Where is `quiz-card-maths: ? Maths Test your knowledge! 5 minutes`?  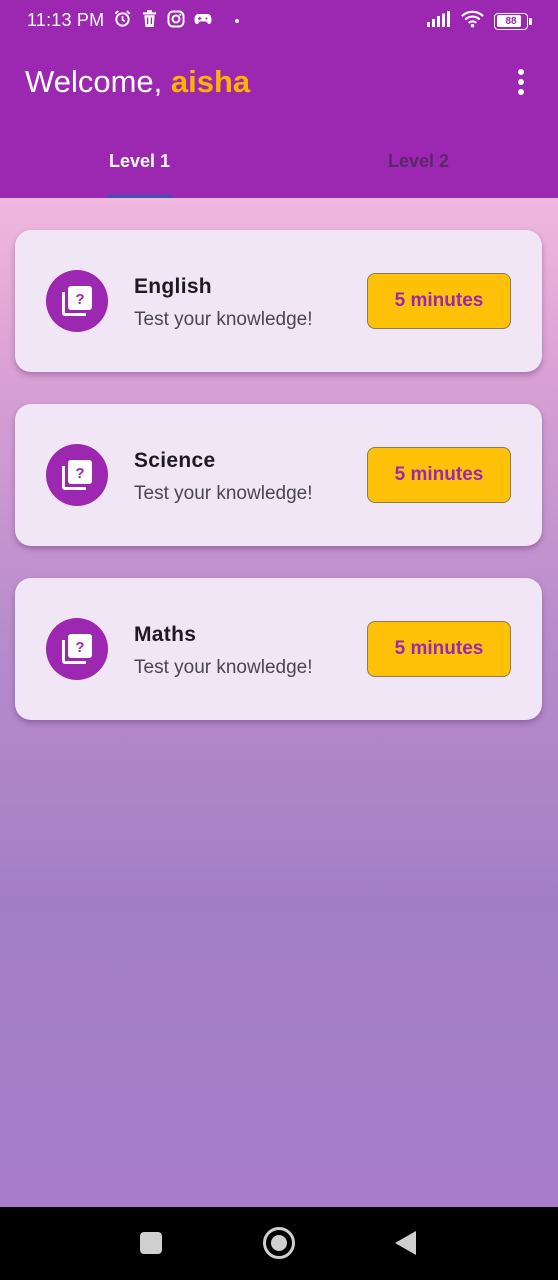
quiz-card-maths: ? Maths Test your knowledge! 5 minutes is located at coordinates (278, 649).